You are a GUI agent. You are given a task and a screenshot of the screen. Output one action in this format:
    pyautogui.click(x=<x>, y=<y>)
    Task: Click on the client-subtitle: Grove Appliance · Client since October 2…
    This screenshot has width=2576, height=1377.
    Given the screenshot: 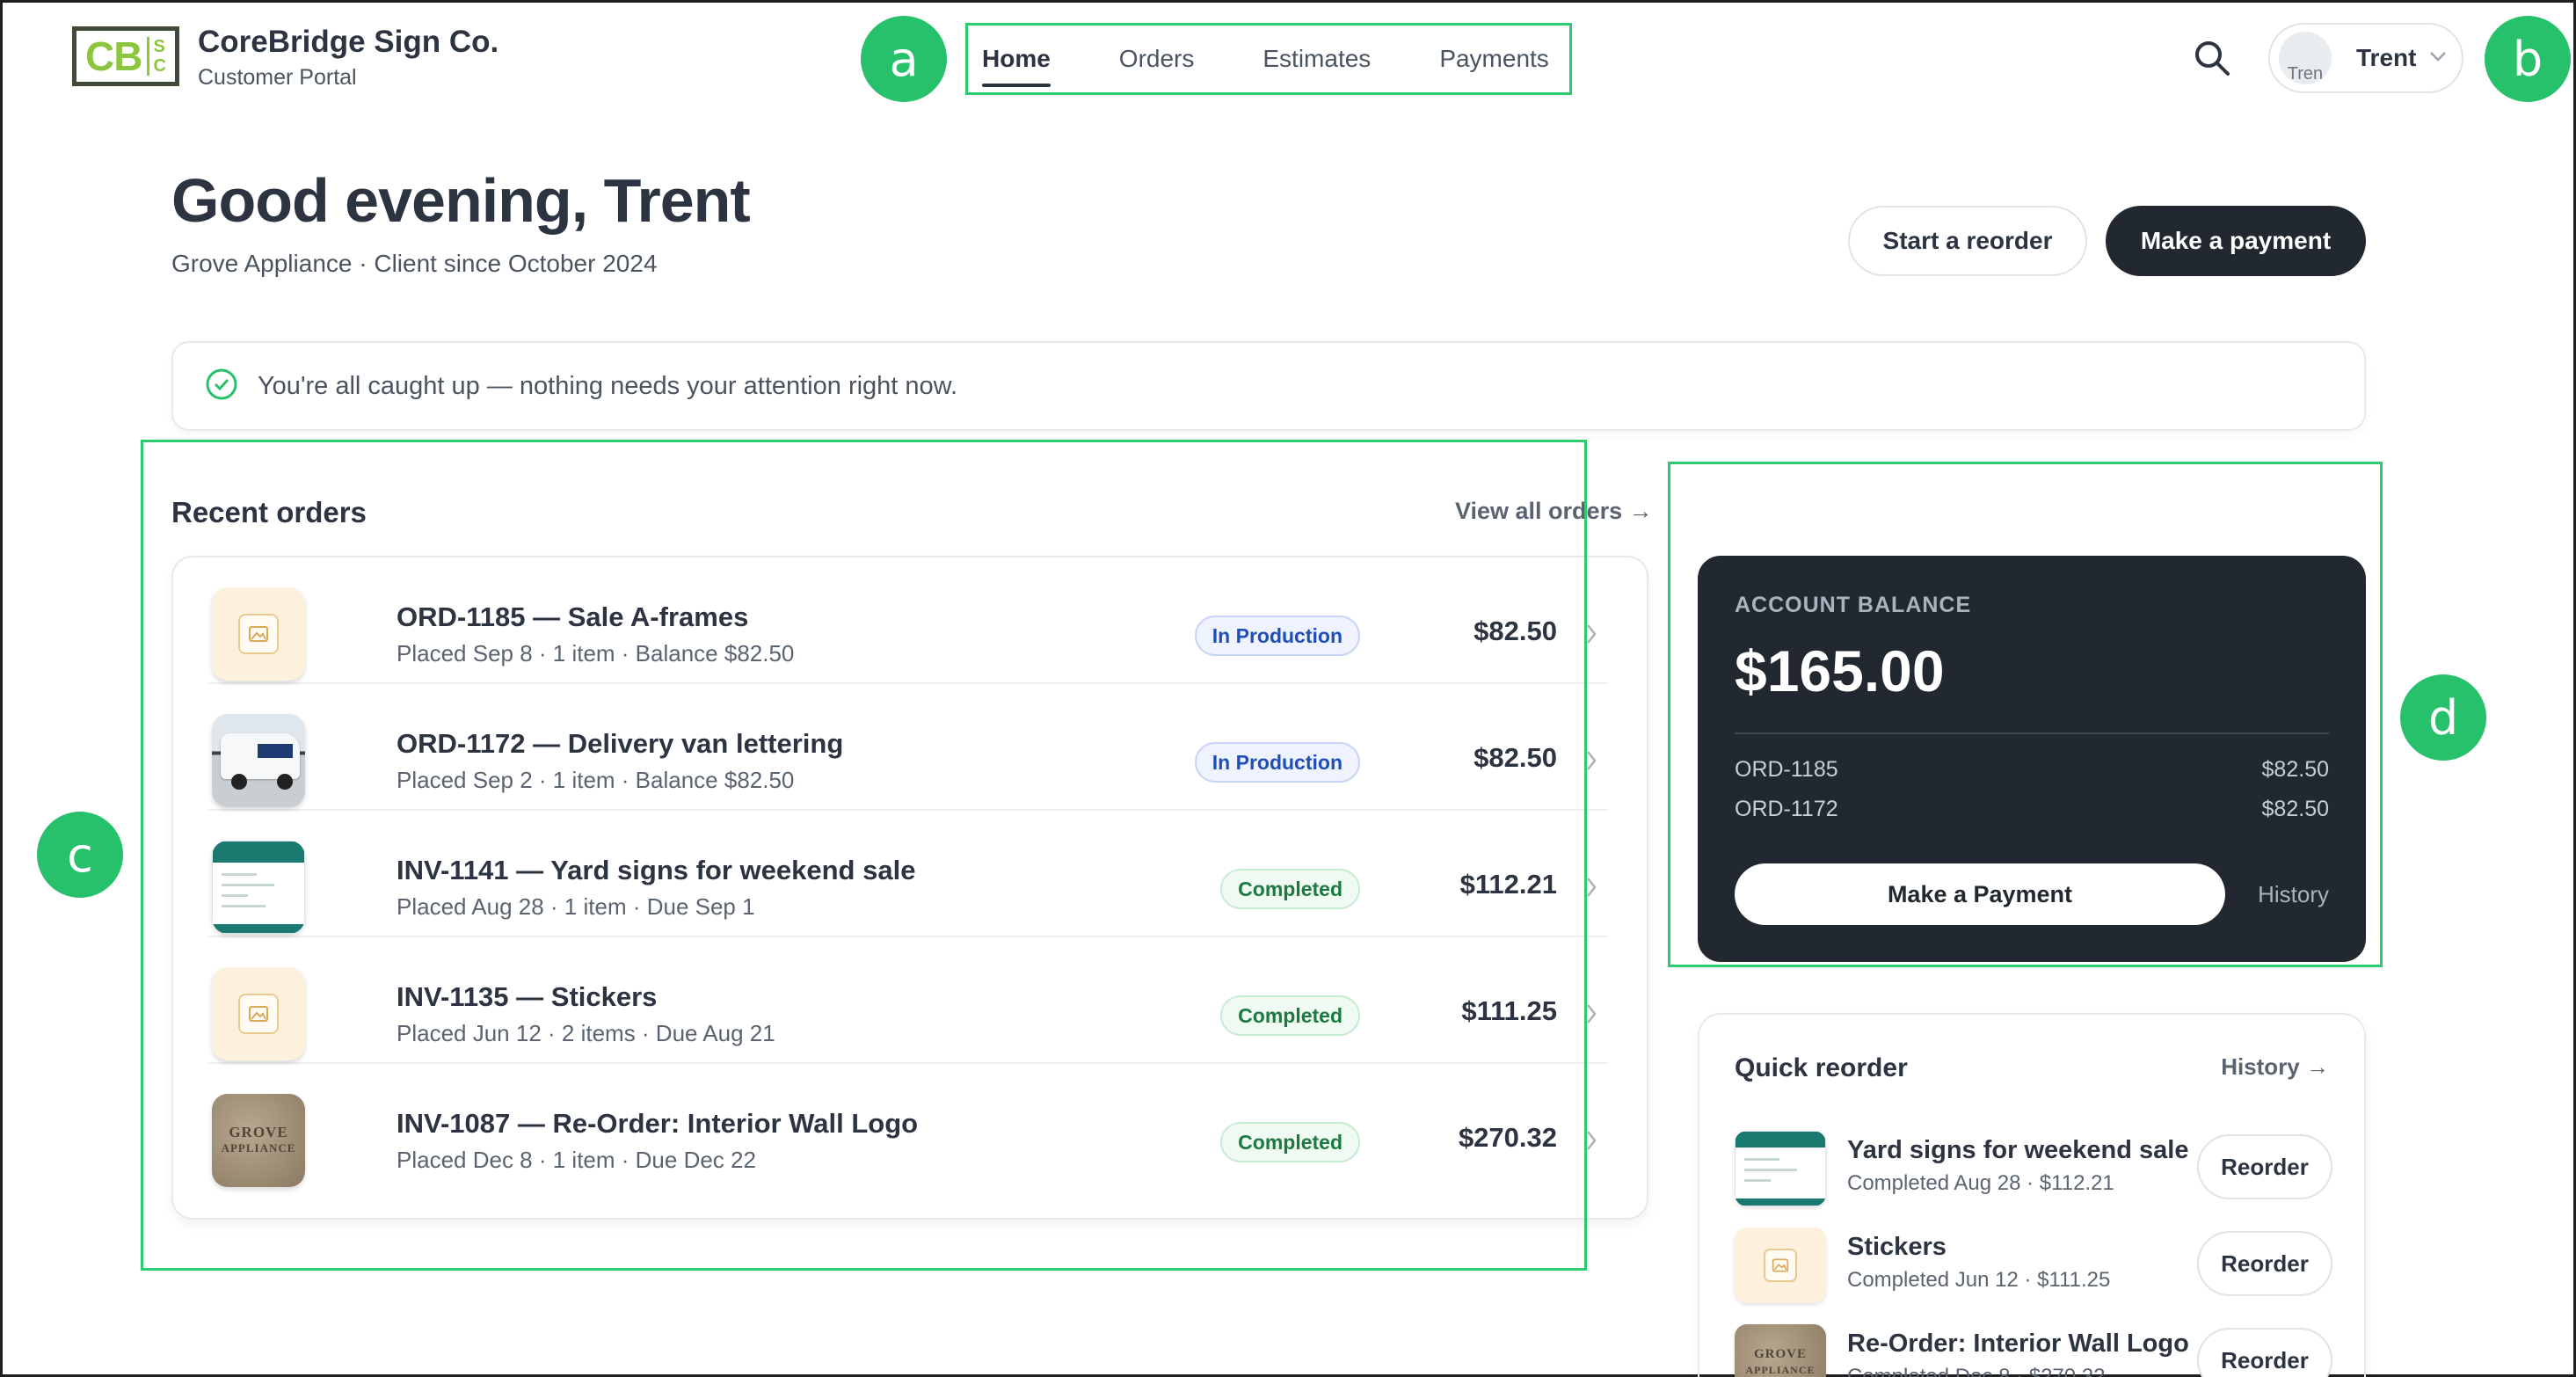 What is the action you would take?
    pyautogui.click(x=414, y=263)
    